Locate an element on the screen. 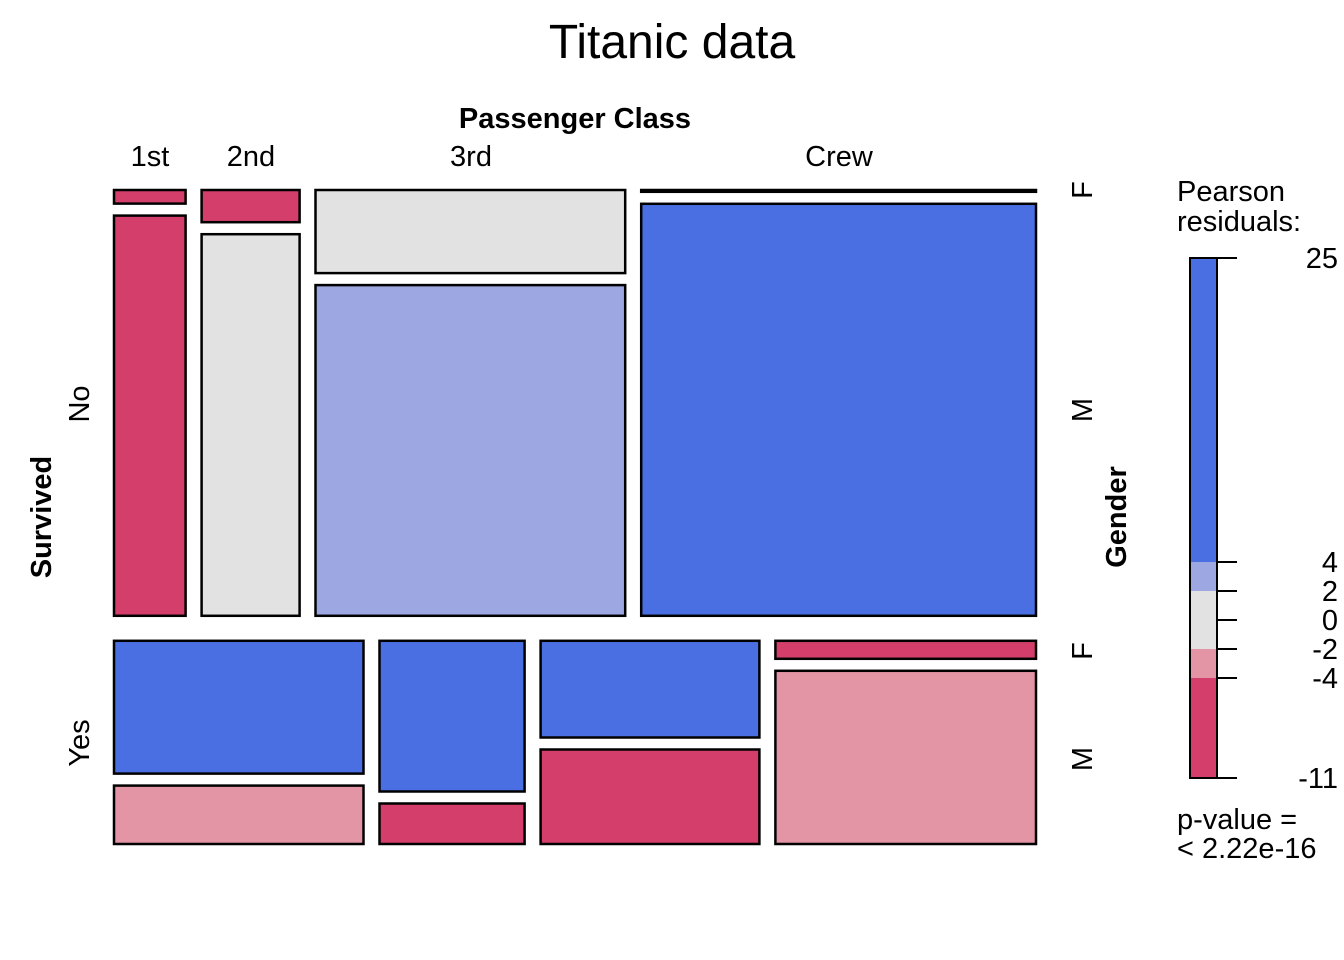 Image resolution: width=1344 pixels, height=960 pixels. tile-no-2nd-f is located at coordinates (250, 206).